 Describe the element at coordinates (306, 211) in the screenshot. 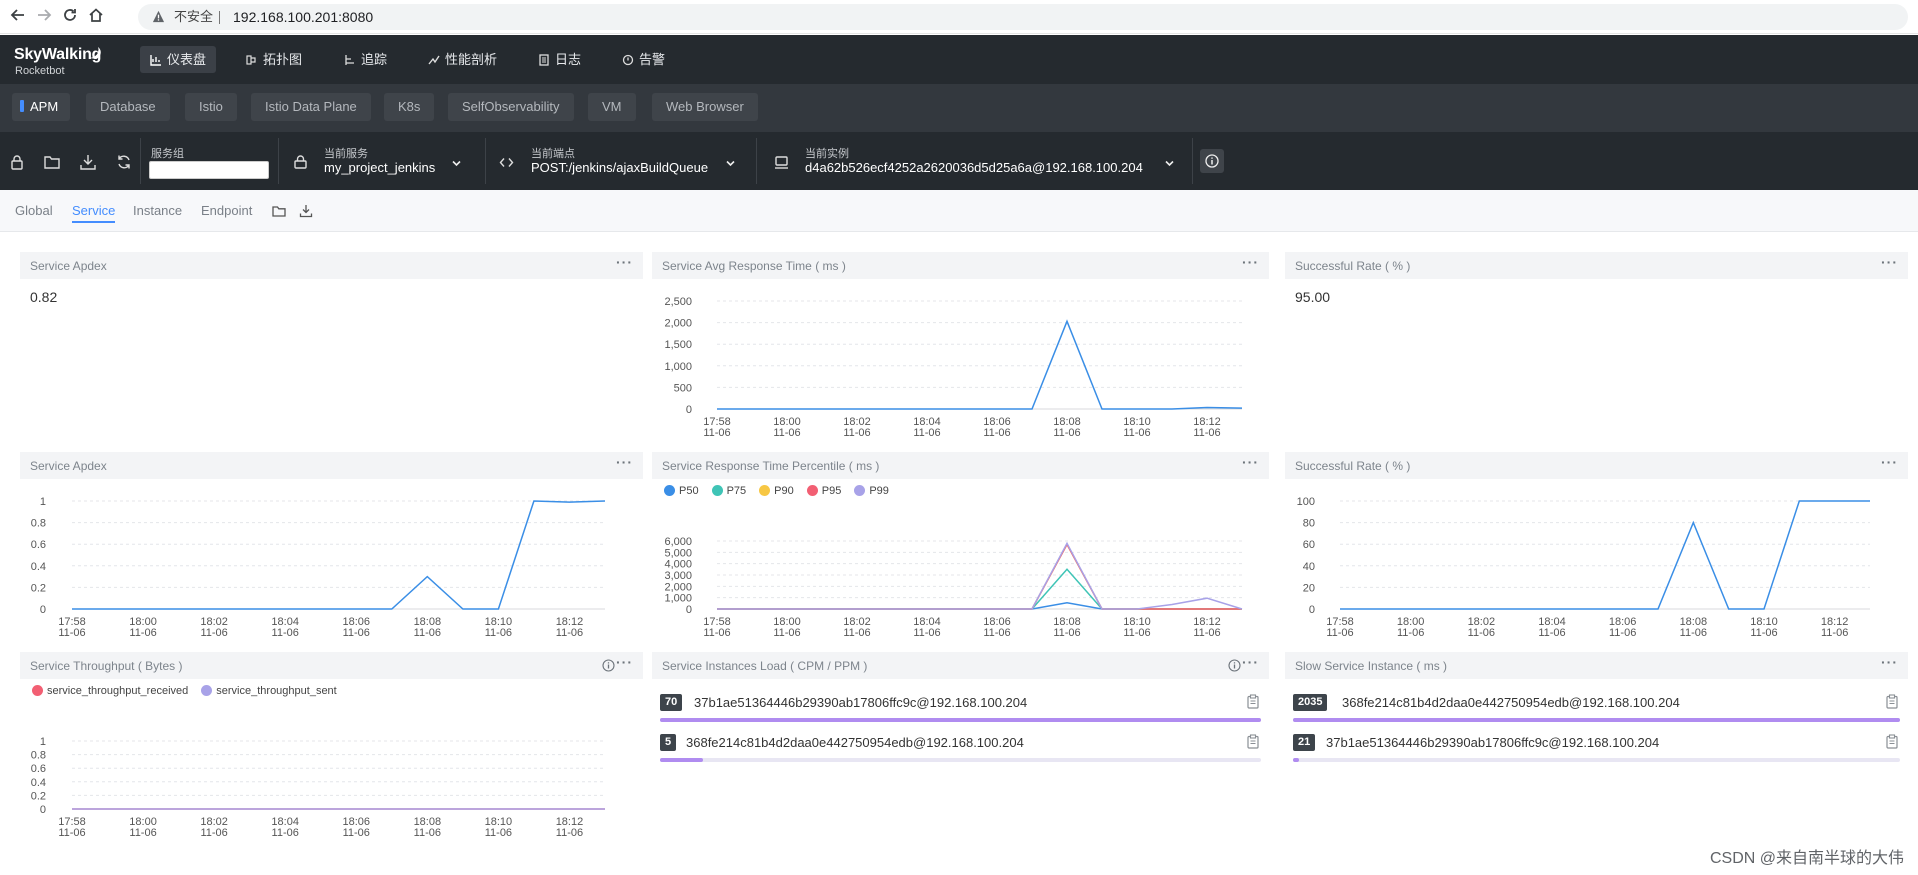

I see `download-icon` at that location.